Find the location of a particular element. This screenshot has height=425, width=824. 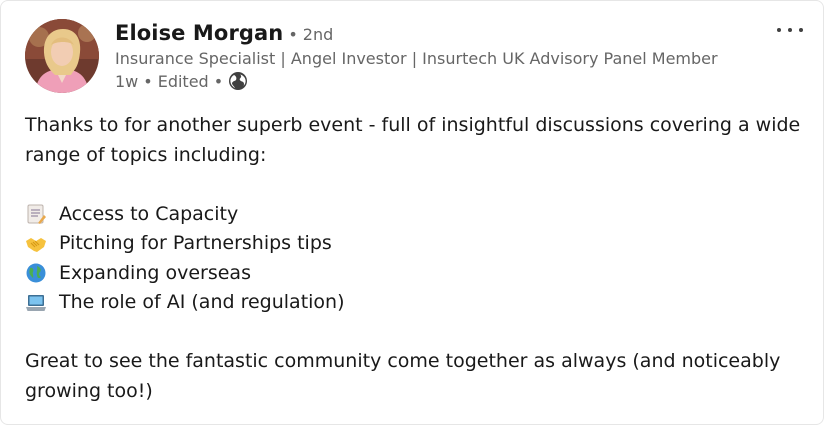

list-item: Expanding overseas is located at coordinates (415, 274).